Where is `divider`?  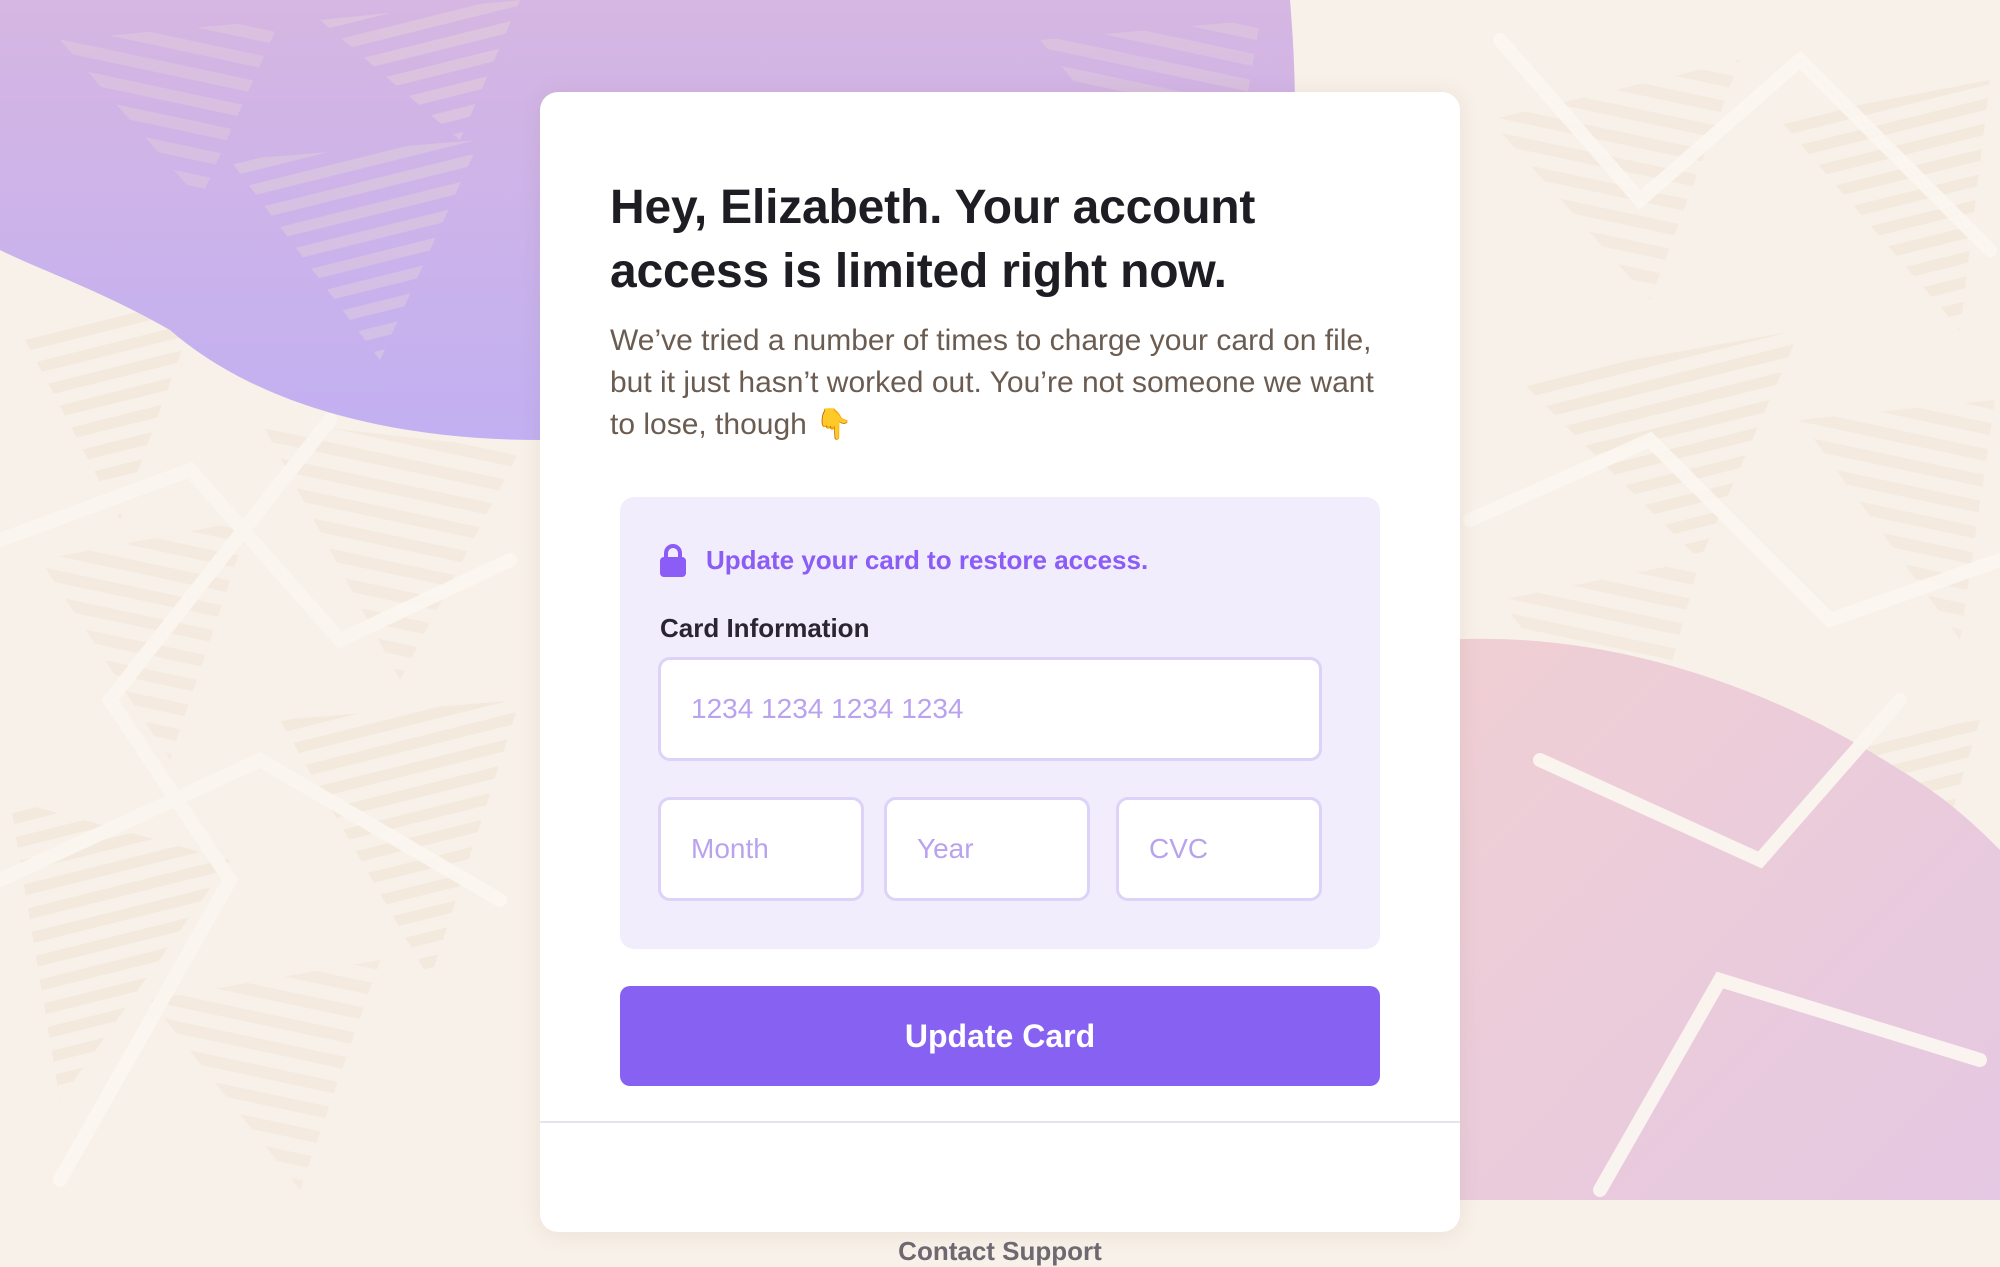
divider is located at coordinates (1000, 1122).